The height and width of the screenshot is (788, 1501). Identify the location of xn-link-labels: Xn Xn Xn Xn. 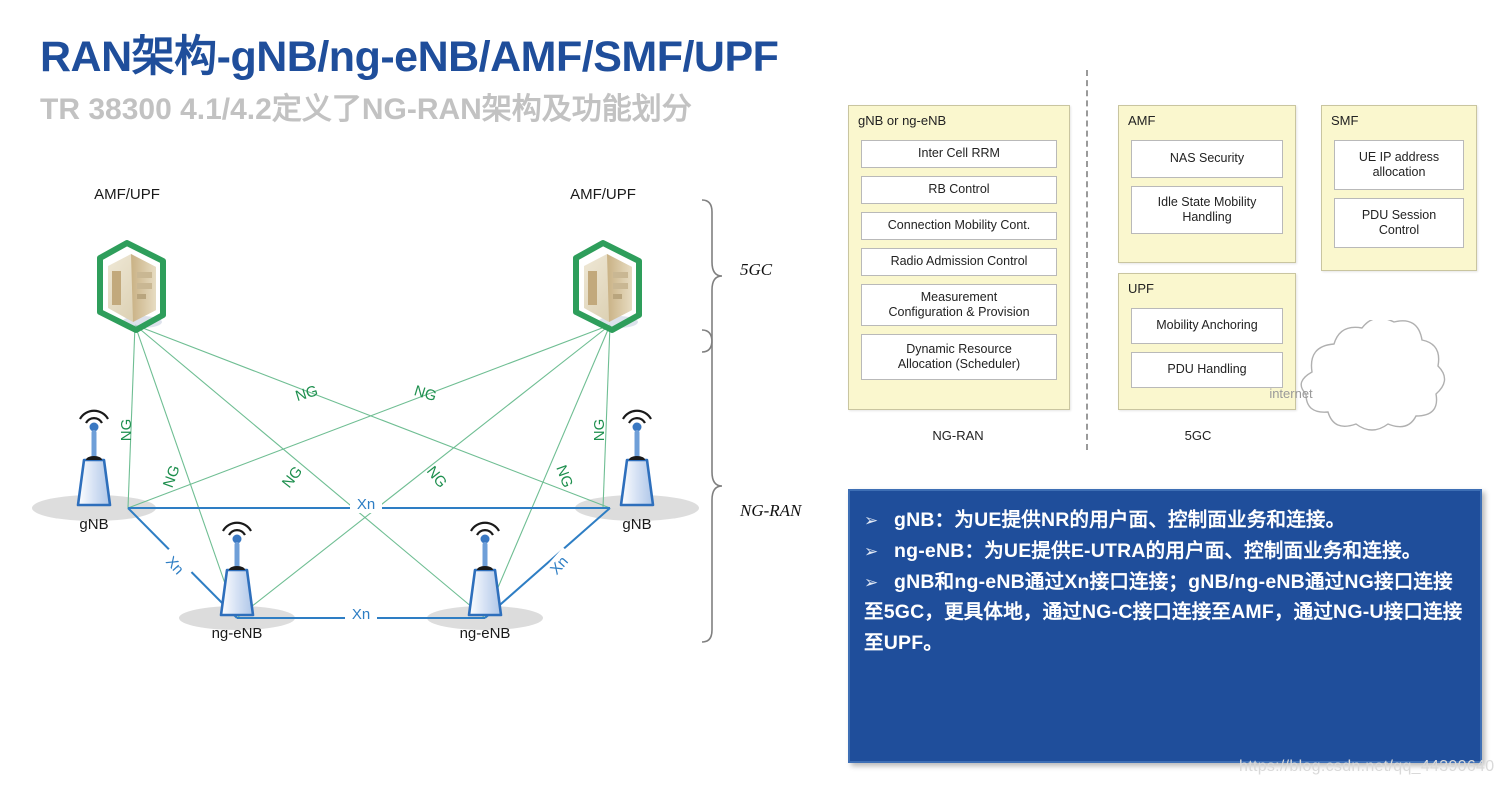
(367, 559).